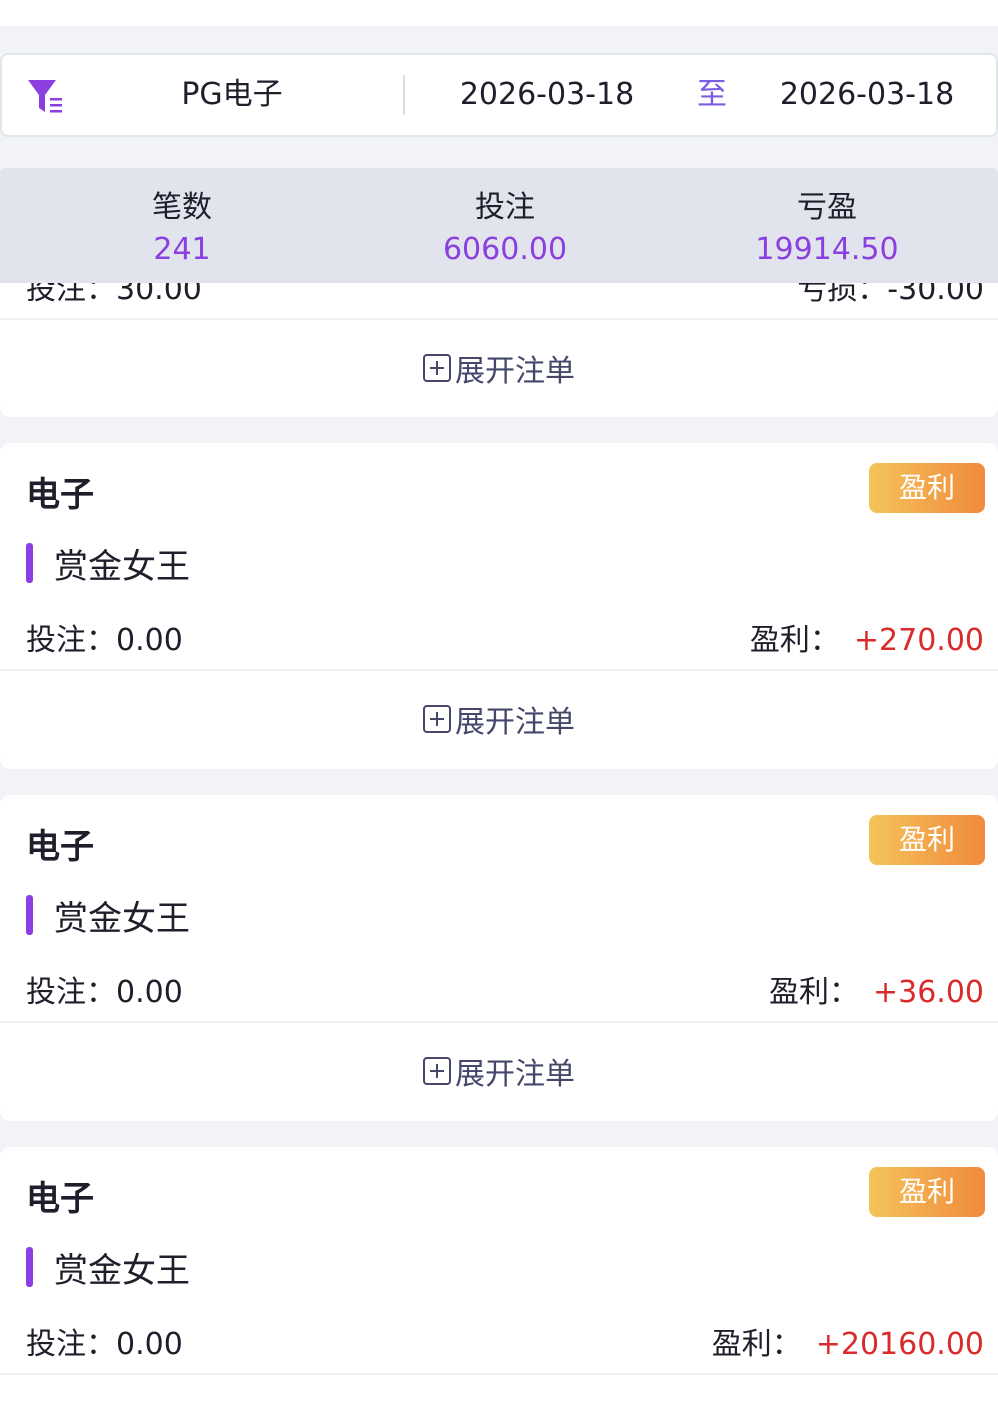 This screenshot has height=1401, width=998. What do you see at coordinates (918, 640) in the screenshot?
I see `profit-value: +270.00` at bounding box center [918, 640].